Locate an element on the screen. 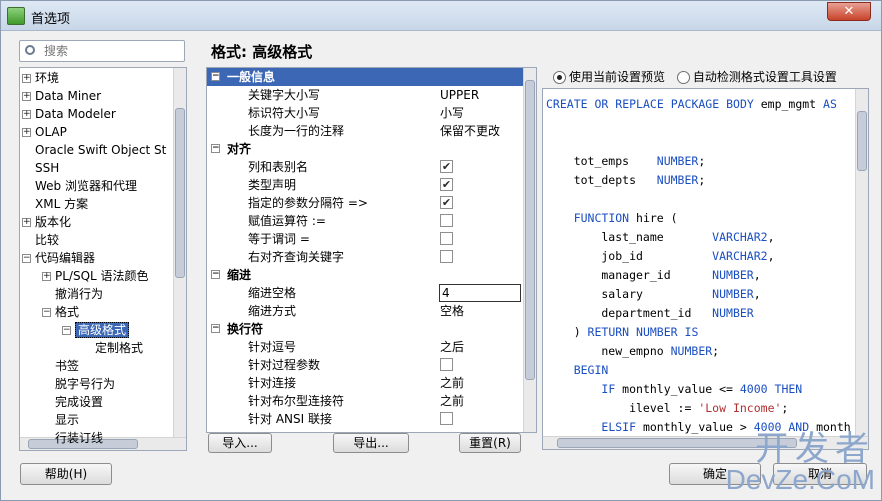  tree-item: + 版本化 is located at coordinates (46, 222).